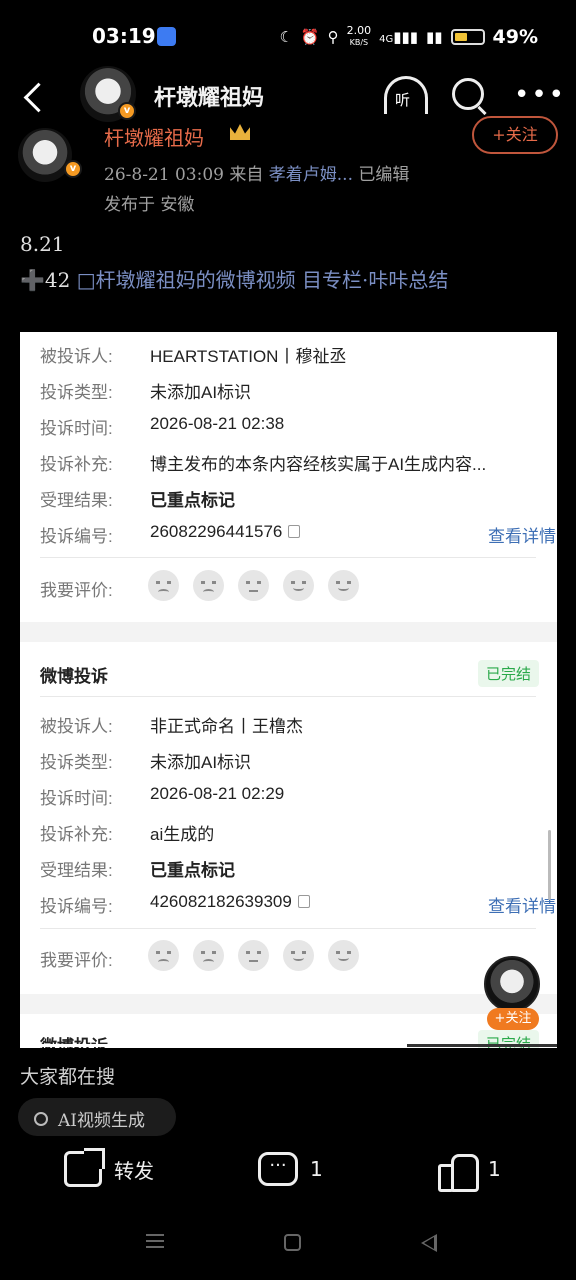 This screenshot has width=576, height=1280. What do you see at coordinates (494, 1169) in the screenshot?
I see `like-count: 1` at bounding box center [494, 1169].